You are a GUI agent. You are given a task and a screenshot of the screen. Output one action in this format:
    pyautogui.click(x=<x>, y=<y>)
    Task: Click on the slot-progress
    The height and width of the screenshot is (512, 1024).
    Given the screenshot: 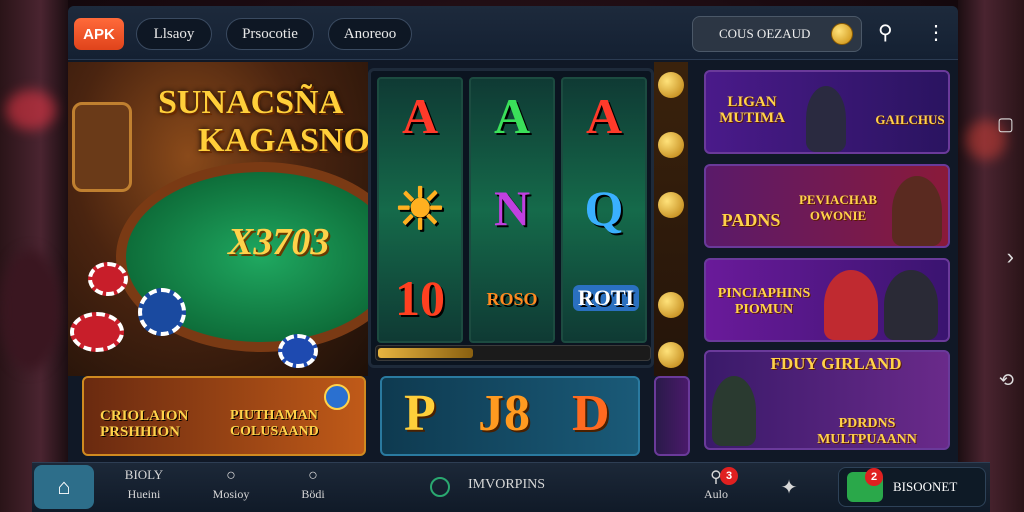 What is the action you would take?
    pyautogui.click(x=513, y=353)
    